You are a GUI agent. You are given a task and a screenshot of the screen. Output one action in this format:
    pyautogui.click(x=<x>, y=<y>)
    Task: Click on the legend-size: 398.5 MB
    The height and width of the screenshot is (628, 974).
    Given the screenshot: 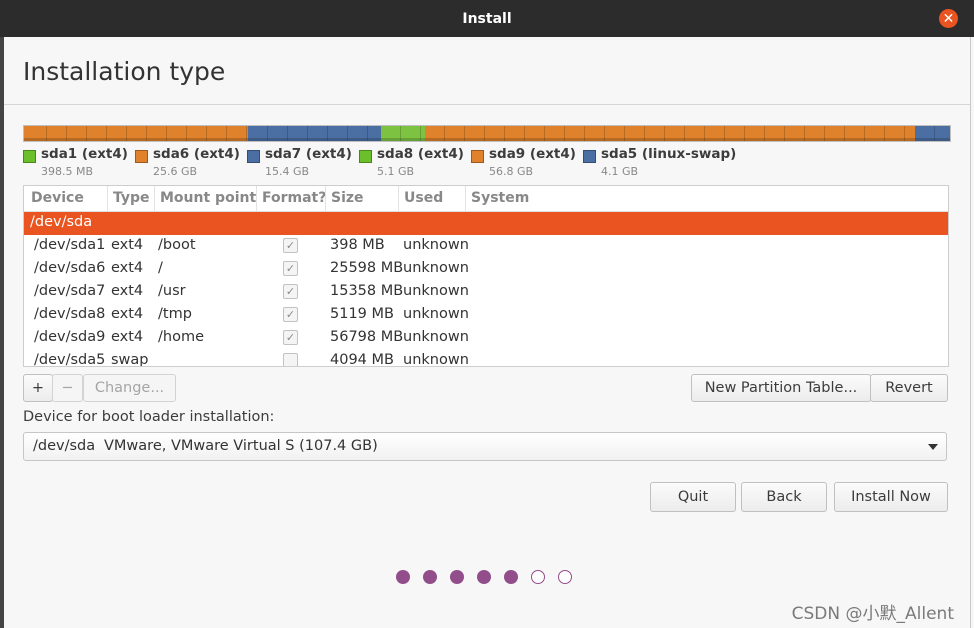 What is the action you would take?
    pyautogui.click(x=67, y=171)
    